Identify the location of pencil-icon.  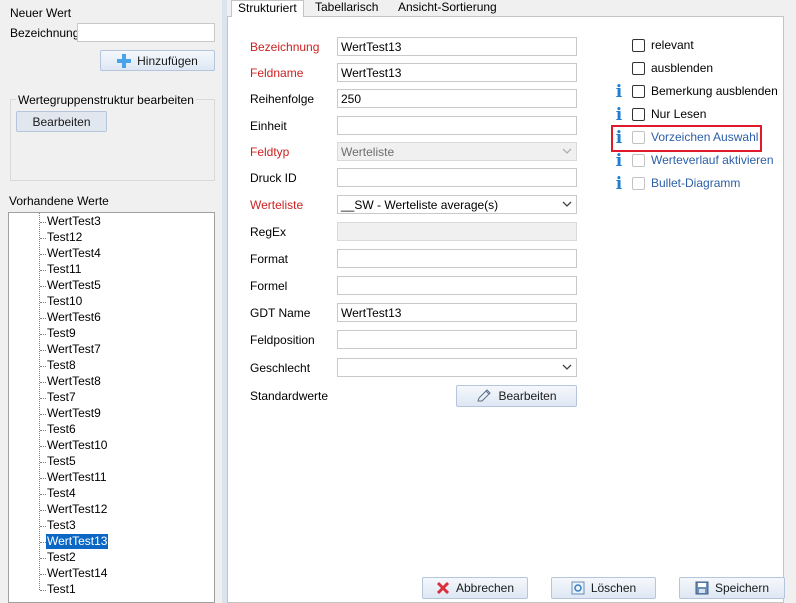
(484, 395).